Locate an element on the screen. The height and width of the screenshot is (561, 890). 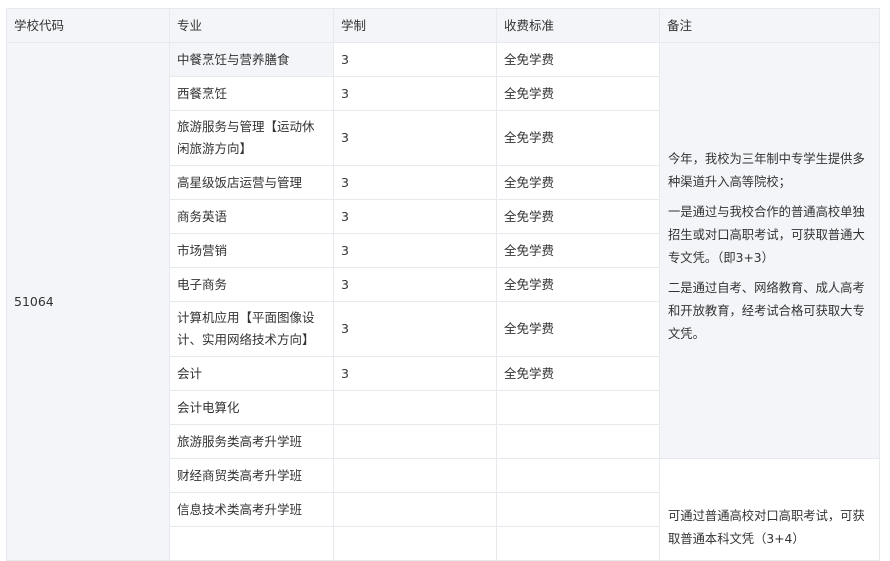
major-cell: 计算机应用【平面图像设计、实用网络技术方向】 is located at coordinates (251, 329).